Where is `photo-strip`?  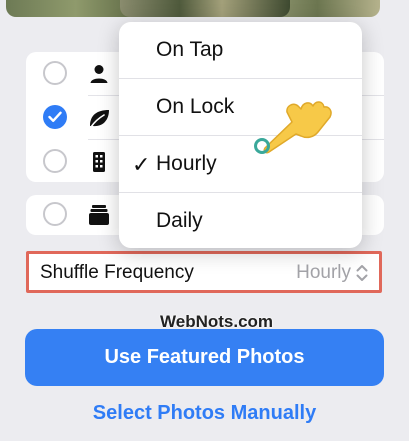 photo-strip is located at coordinates (204, 9).